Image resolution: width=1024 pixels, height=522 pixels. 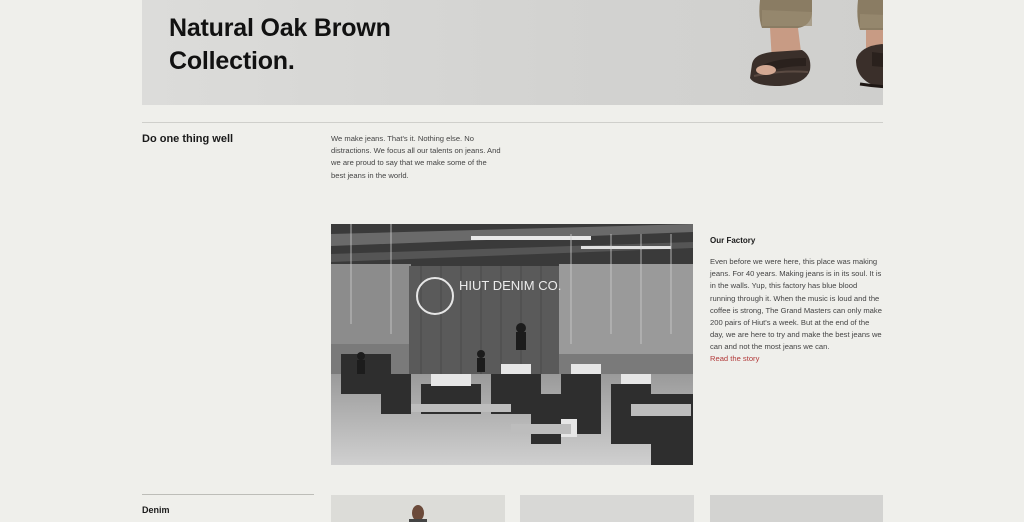 What do you see at coordinates (816, 44) in the screenshot?
I see `hero-legs-image` at bounding box center [816, 44].